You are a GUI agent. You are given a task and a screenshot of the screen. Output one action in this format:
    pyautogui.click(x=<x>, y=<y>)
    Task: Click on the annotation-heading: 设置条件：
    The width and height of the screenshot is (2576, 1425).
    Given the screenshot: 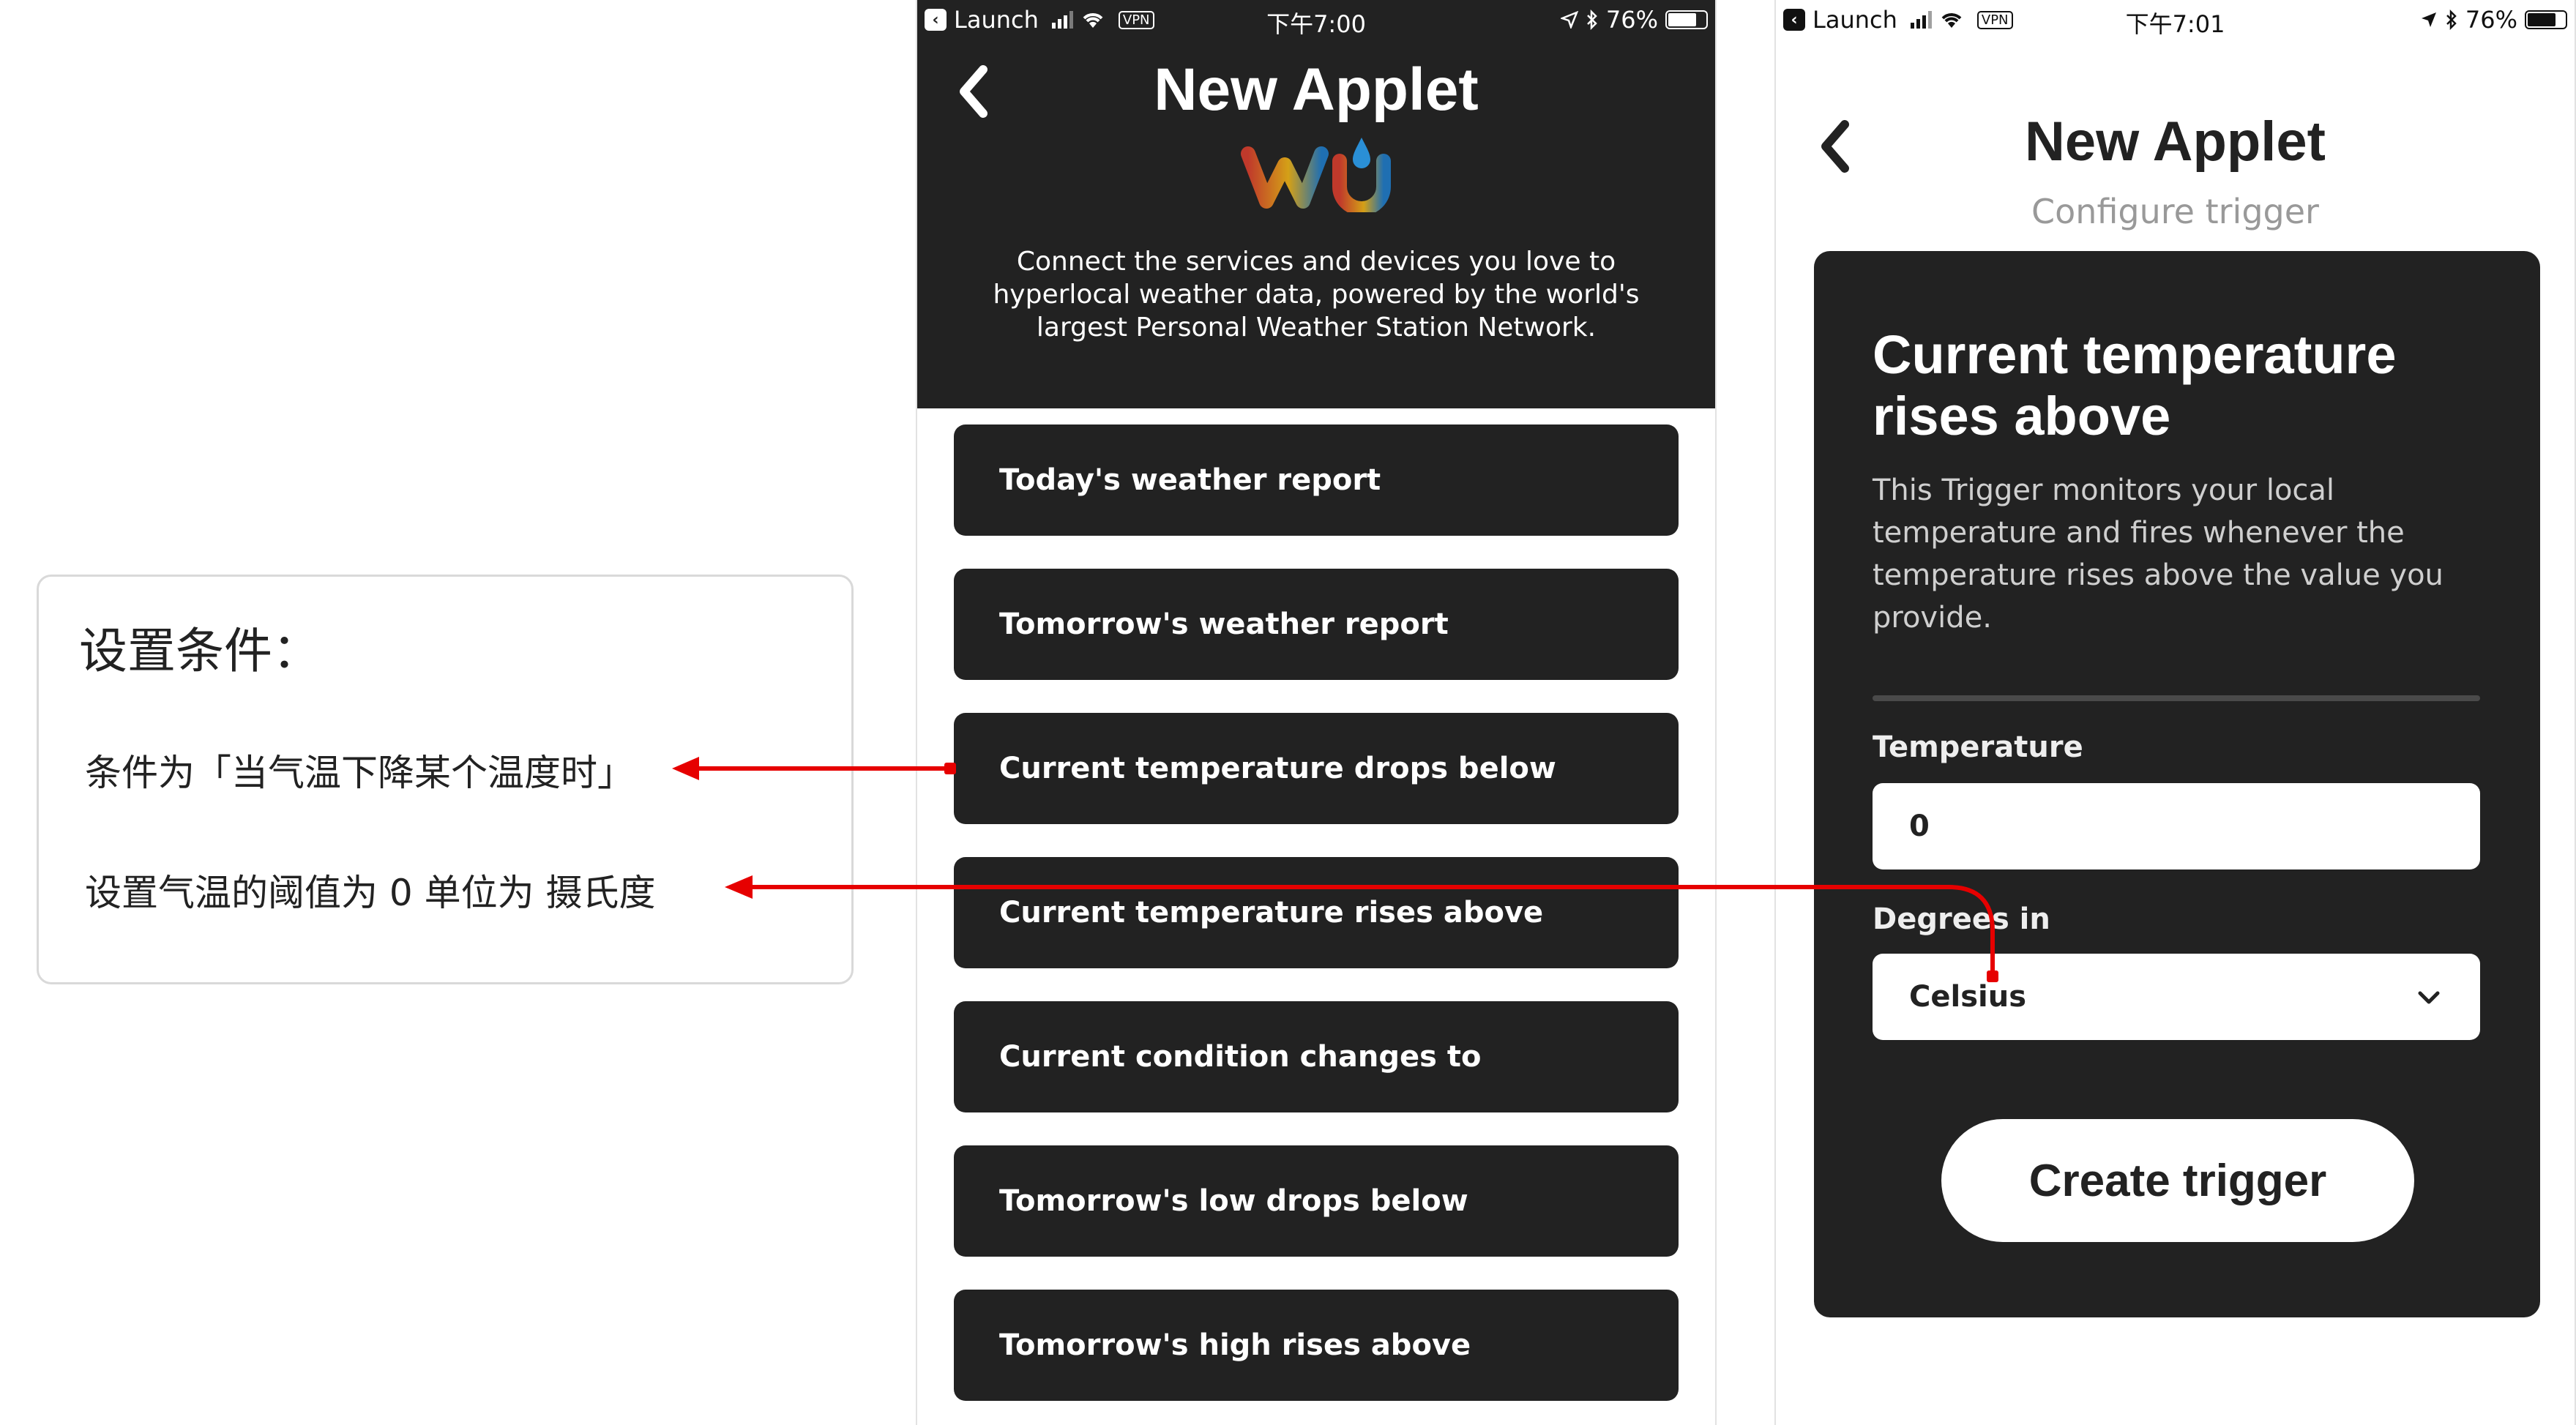 What is the action you would take?
    pyautogui.click(x=200, y=651)
    